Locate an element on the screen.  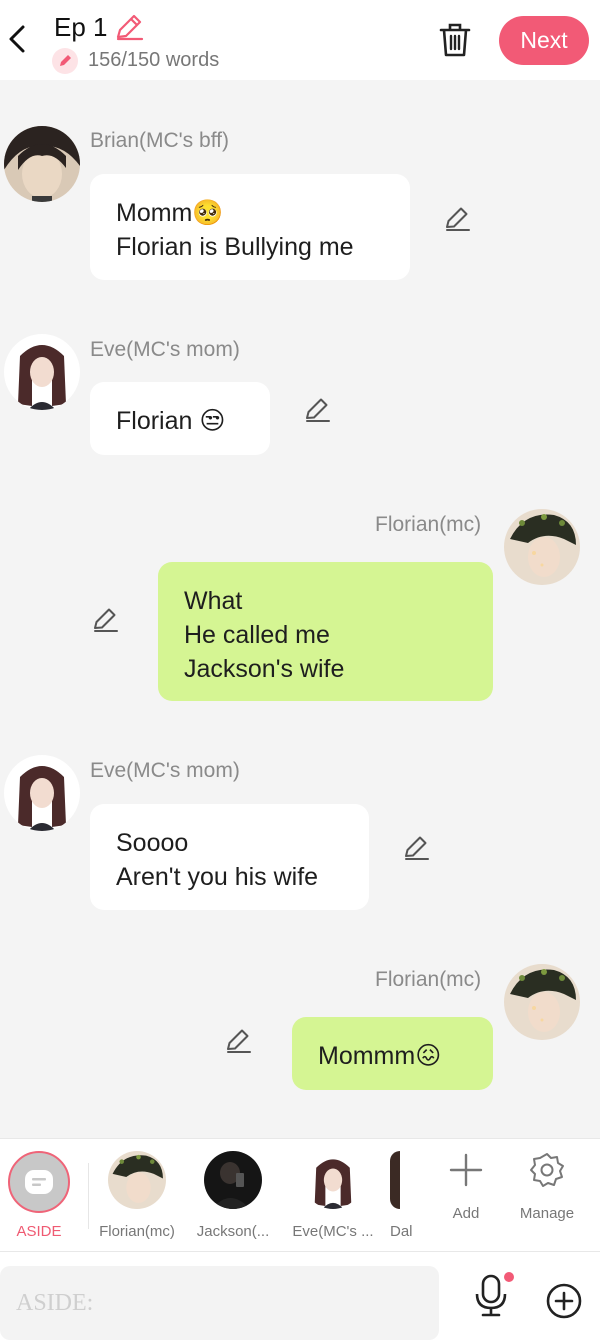
character-label: Dal is located at coordinates (401, 1231).